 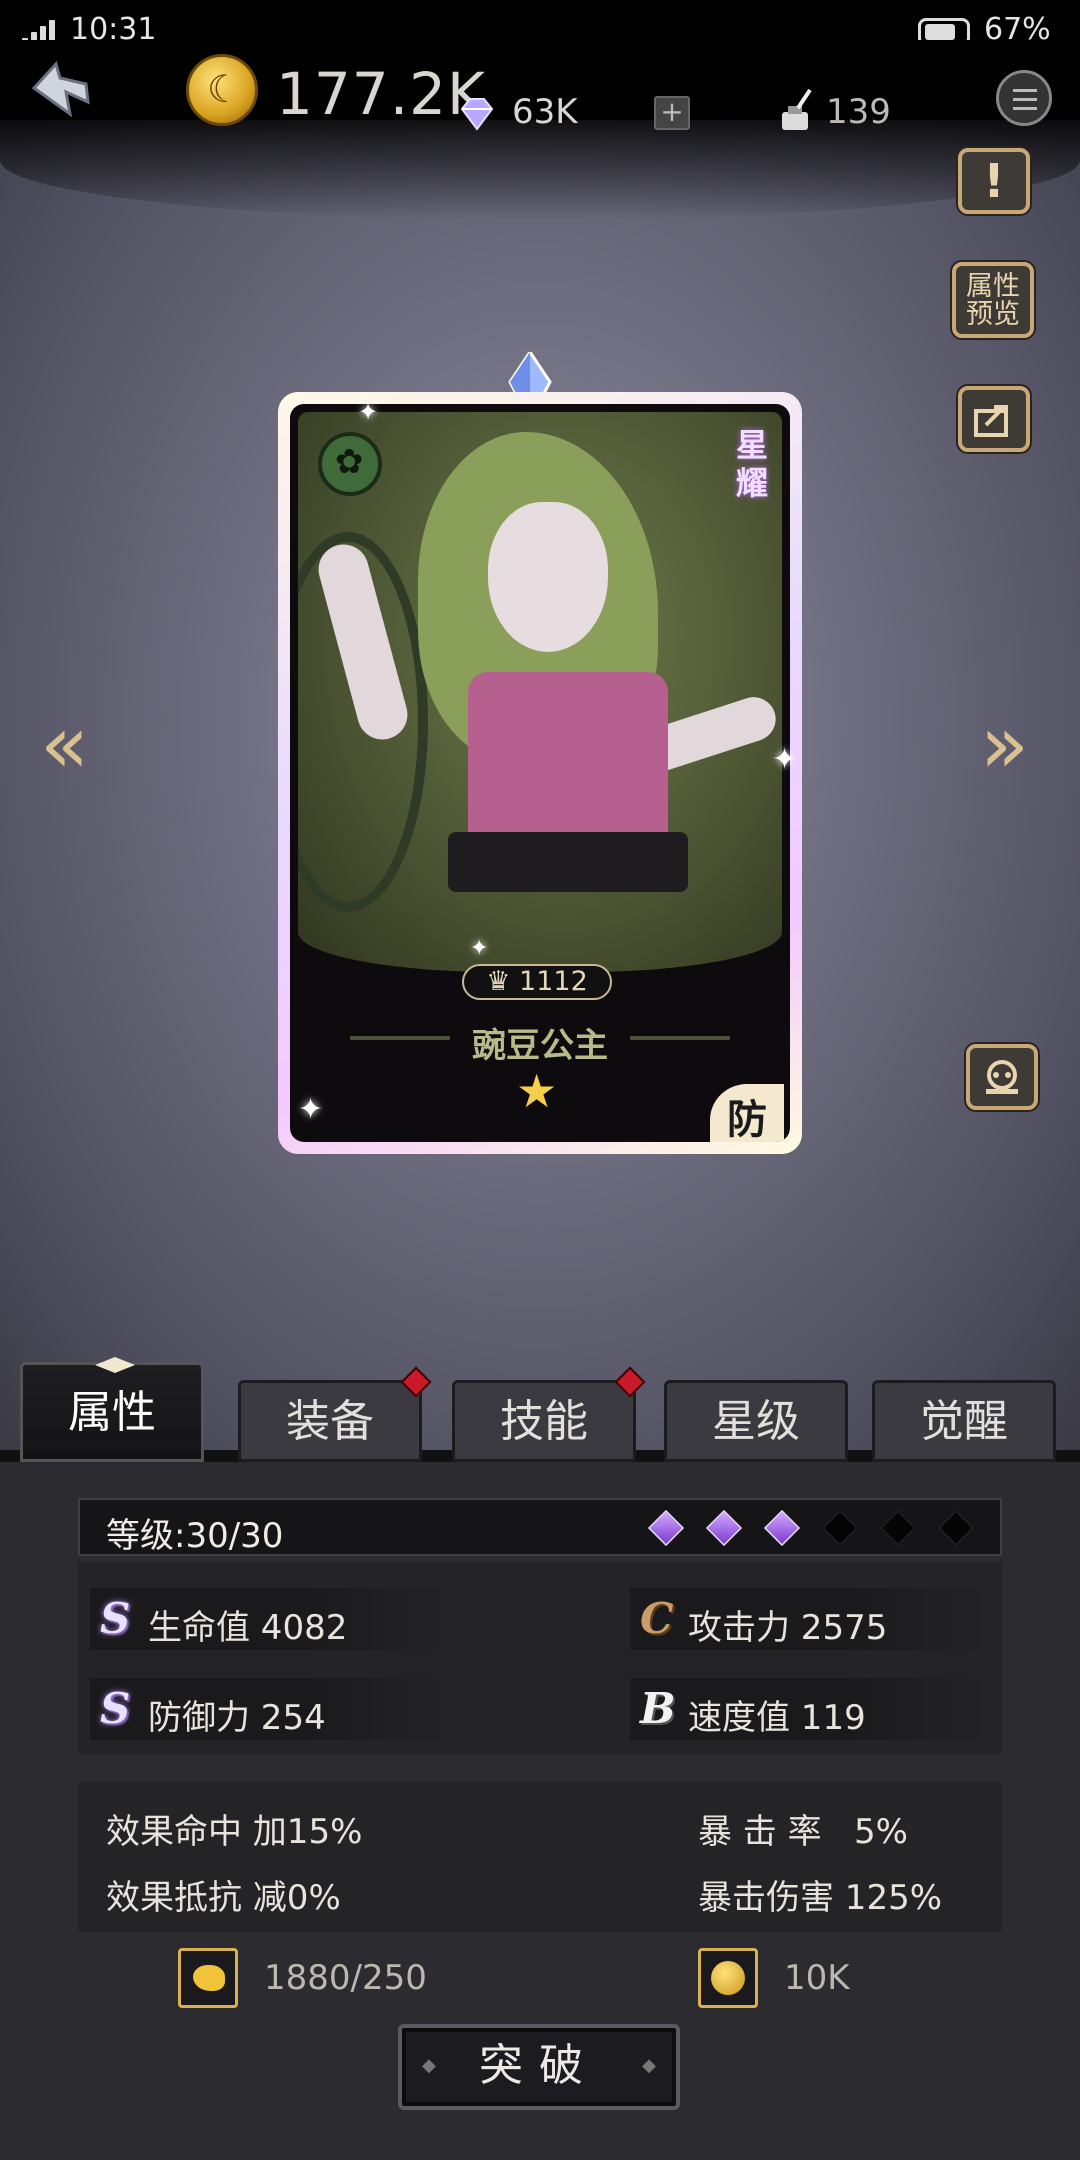 What do you see at coordinates (545, 112) in the screenshot?
I see `gem-amount: 63K` at bounding box center [545, 112].